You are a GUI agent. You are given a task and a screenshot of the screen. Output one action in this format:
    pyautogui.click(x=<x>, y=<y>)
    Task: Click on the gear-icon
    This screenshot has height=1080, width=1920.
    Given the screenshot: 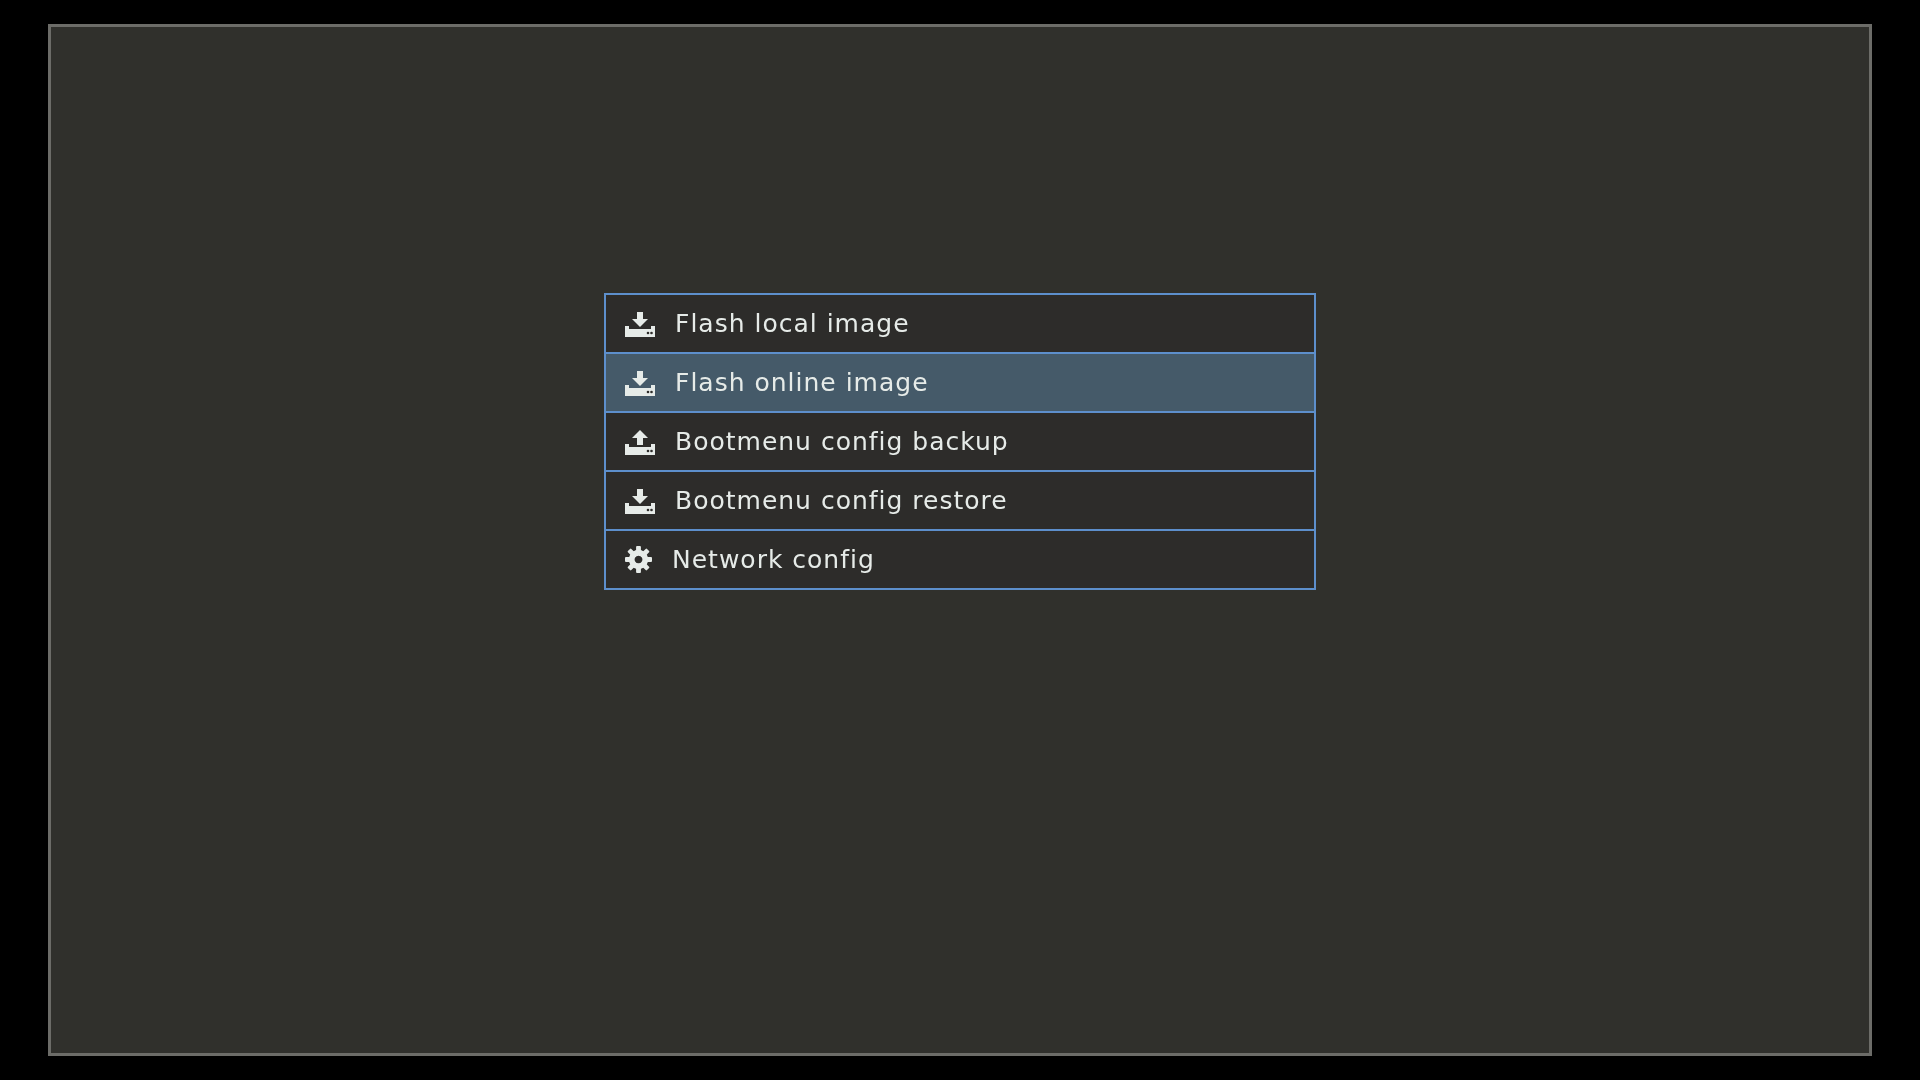 What is the action you would take?
    pyautogui.click(x=638, y=559)
    